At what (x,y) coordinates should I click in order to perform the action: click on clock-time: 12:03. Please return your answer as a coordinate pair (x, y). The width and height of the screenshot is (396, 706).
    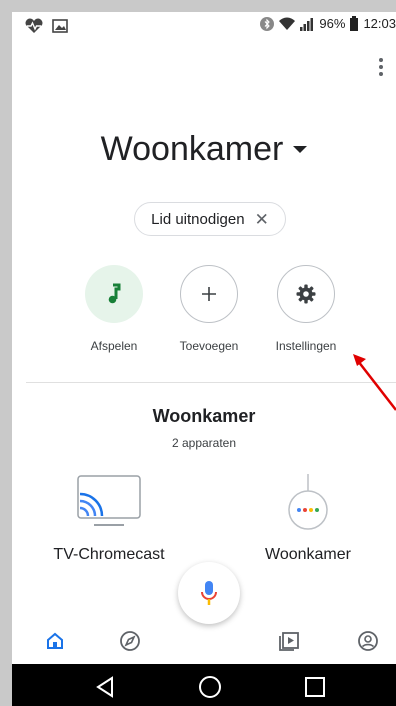
    Looking at the image, I should click on (379, 23).